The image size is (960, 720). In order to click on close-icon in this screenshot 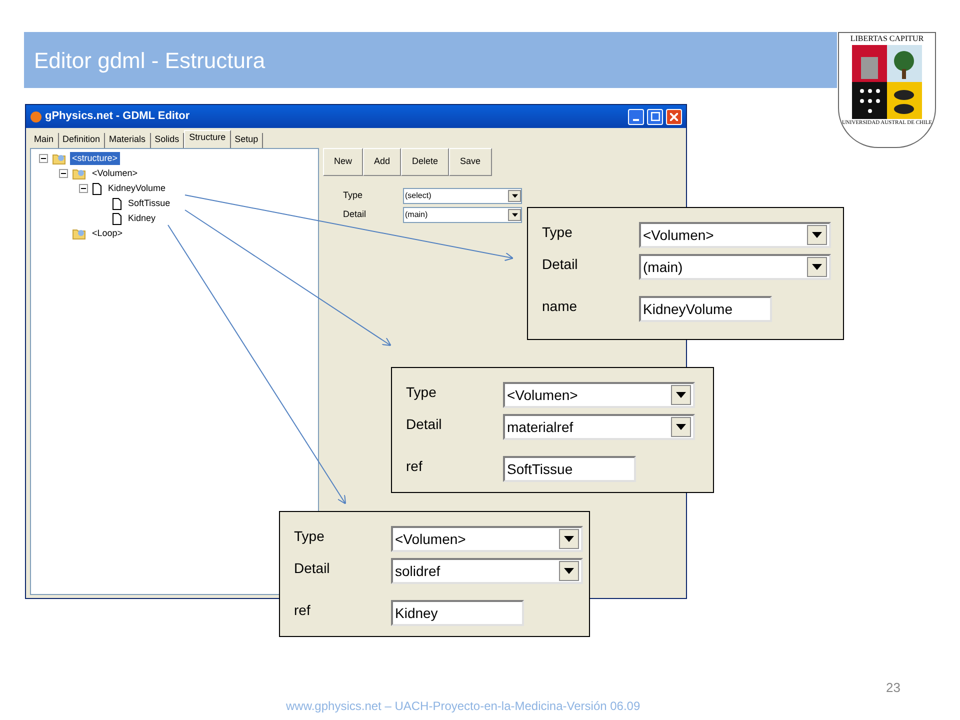, I will do `click(674, 116)`.